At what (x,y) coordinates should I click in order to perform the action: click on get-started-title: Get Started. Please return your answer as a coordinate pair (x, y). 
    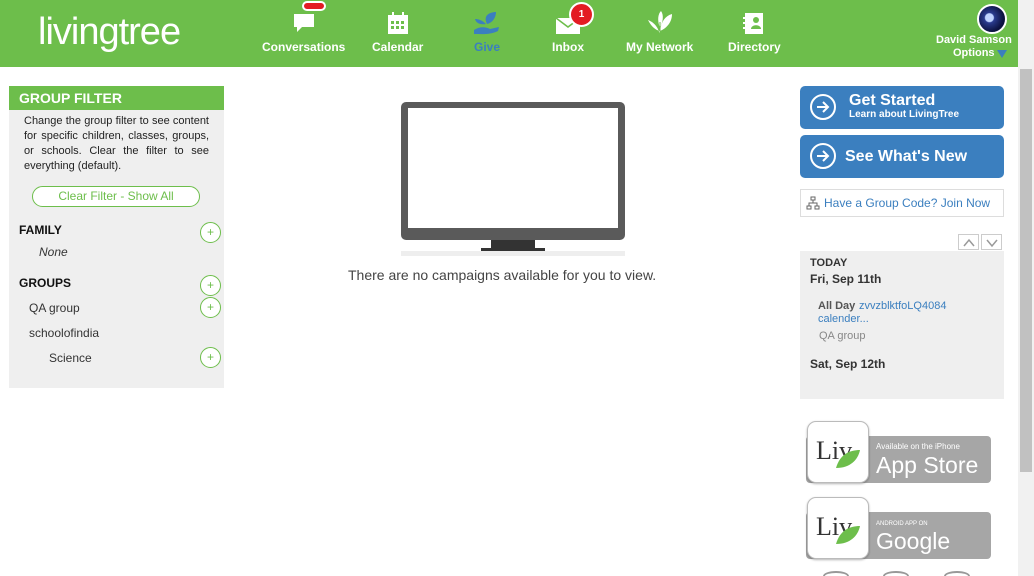
    Looking at the image, I should click on (892, 100).